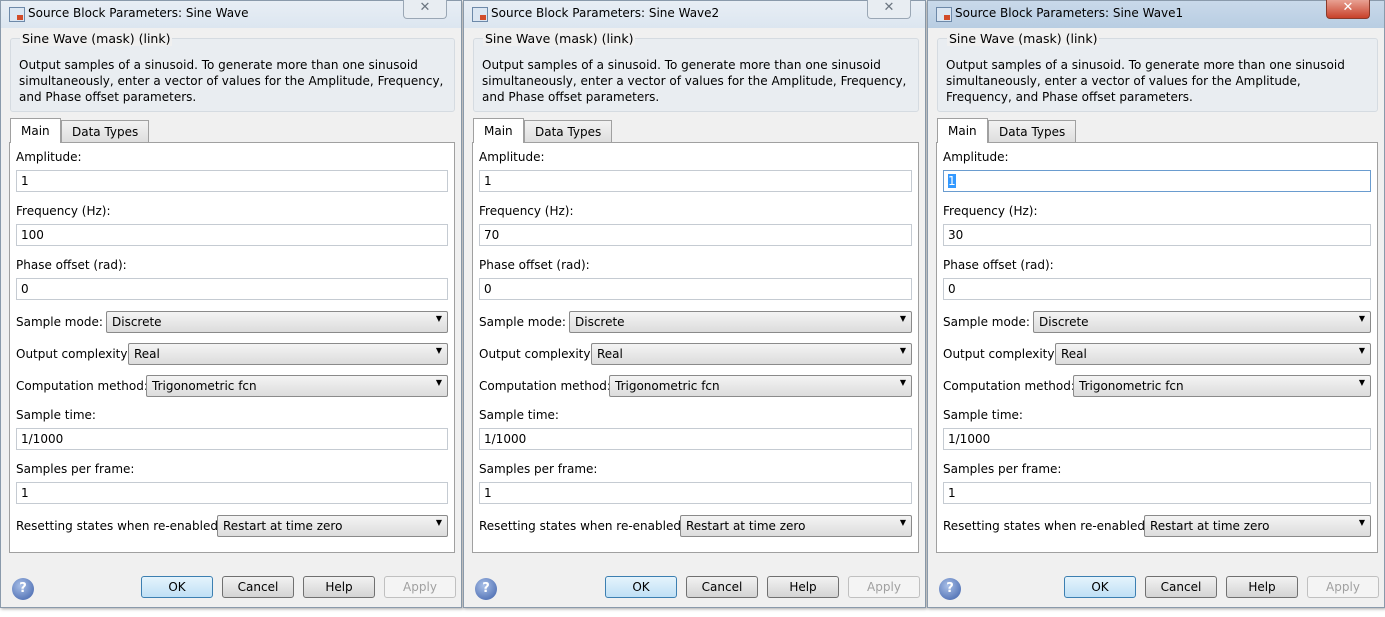  Describe the element at coordinates (1157, 235) in the screenshot. I see `frequency-input: 30` at that location.